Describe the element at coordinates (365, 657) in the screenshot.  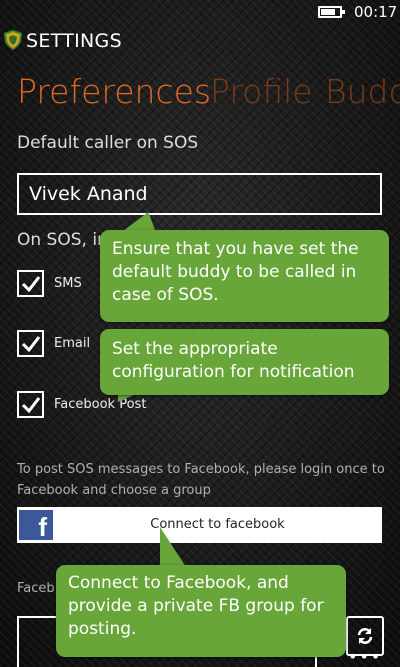
I see `more-options-icon: •••` at that location.